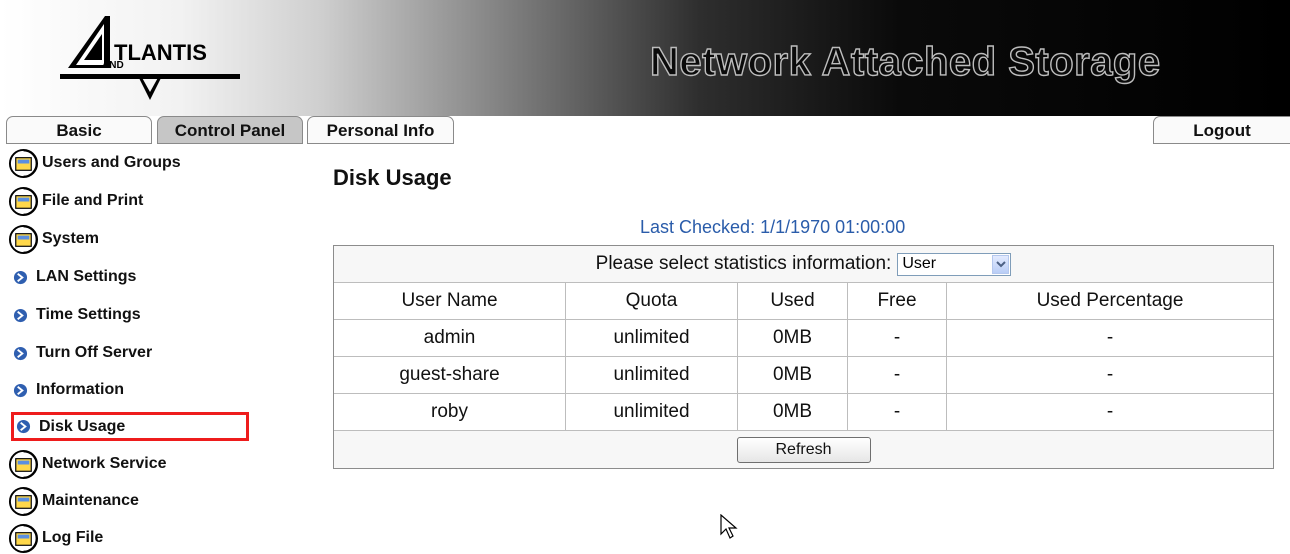 This screenshot has height=554, width=1290. I want to click on table-row: guest-share unlimited 0MB - -, so click(803, 375).